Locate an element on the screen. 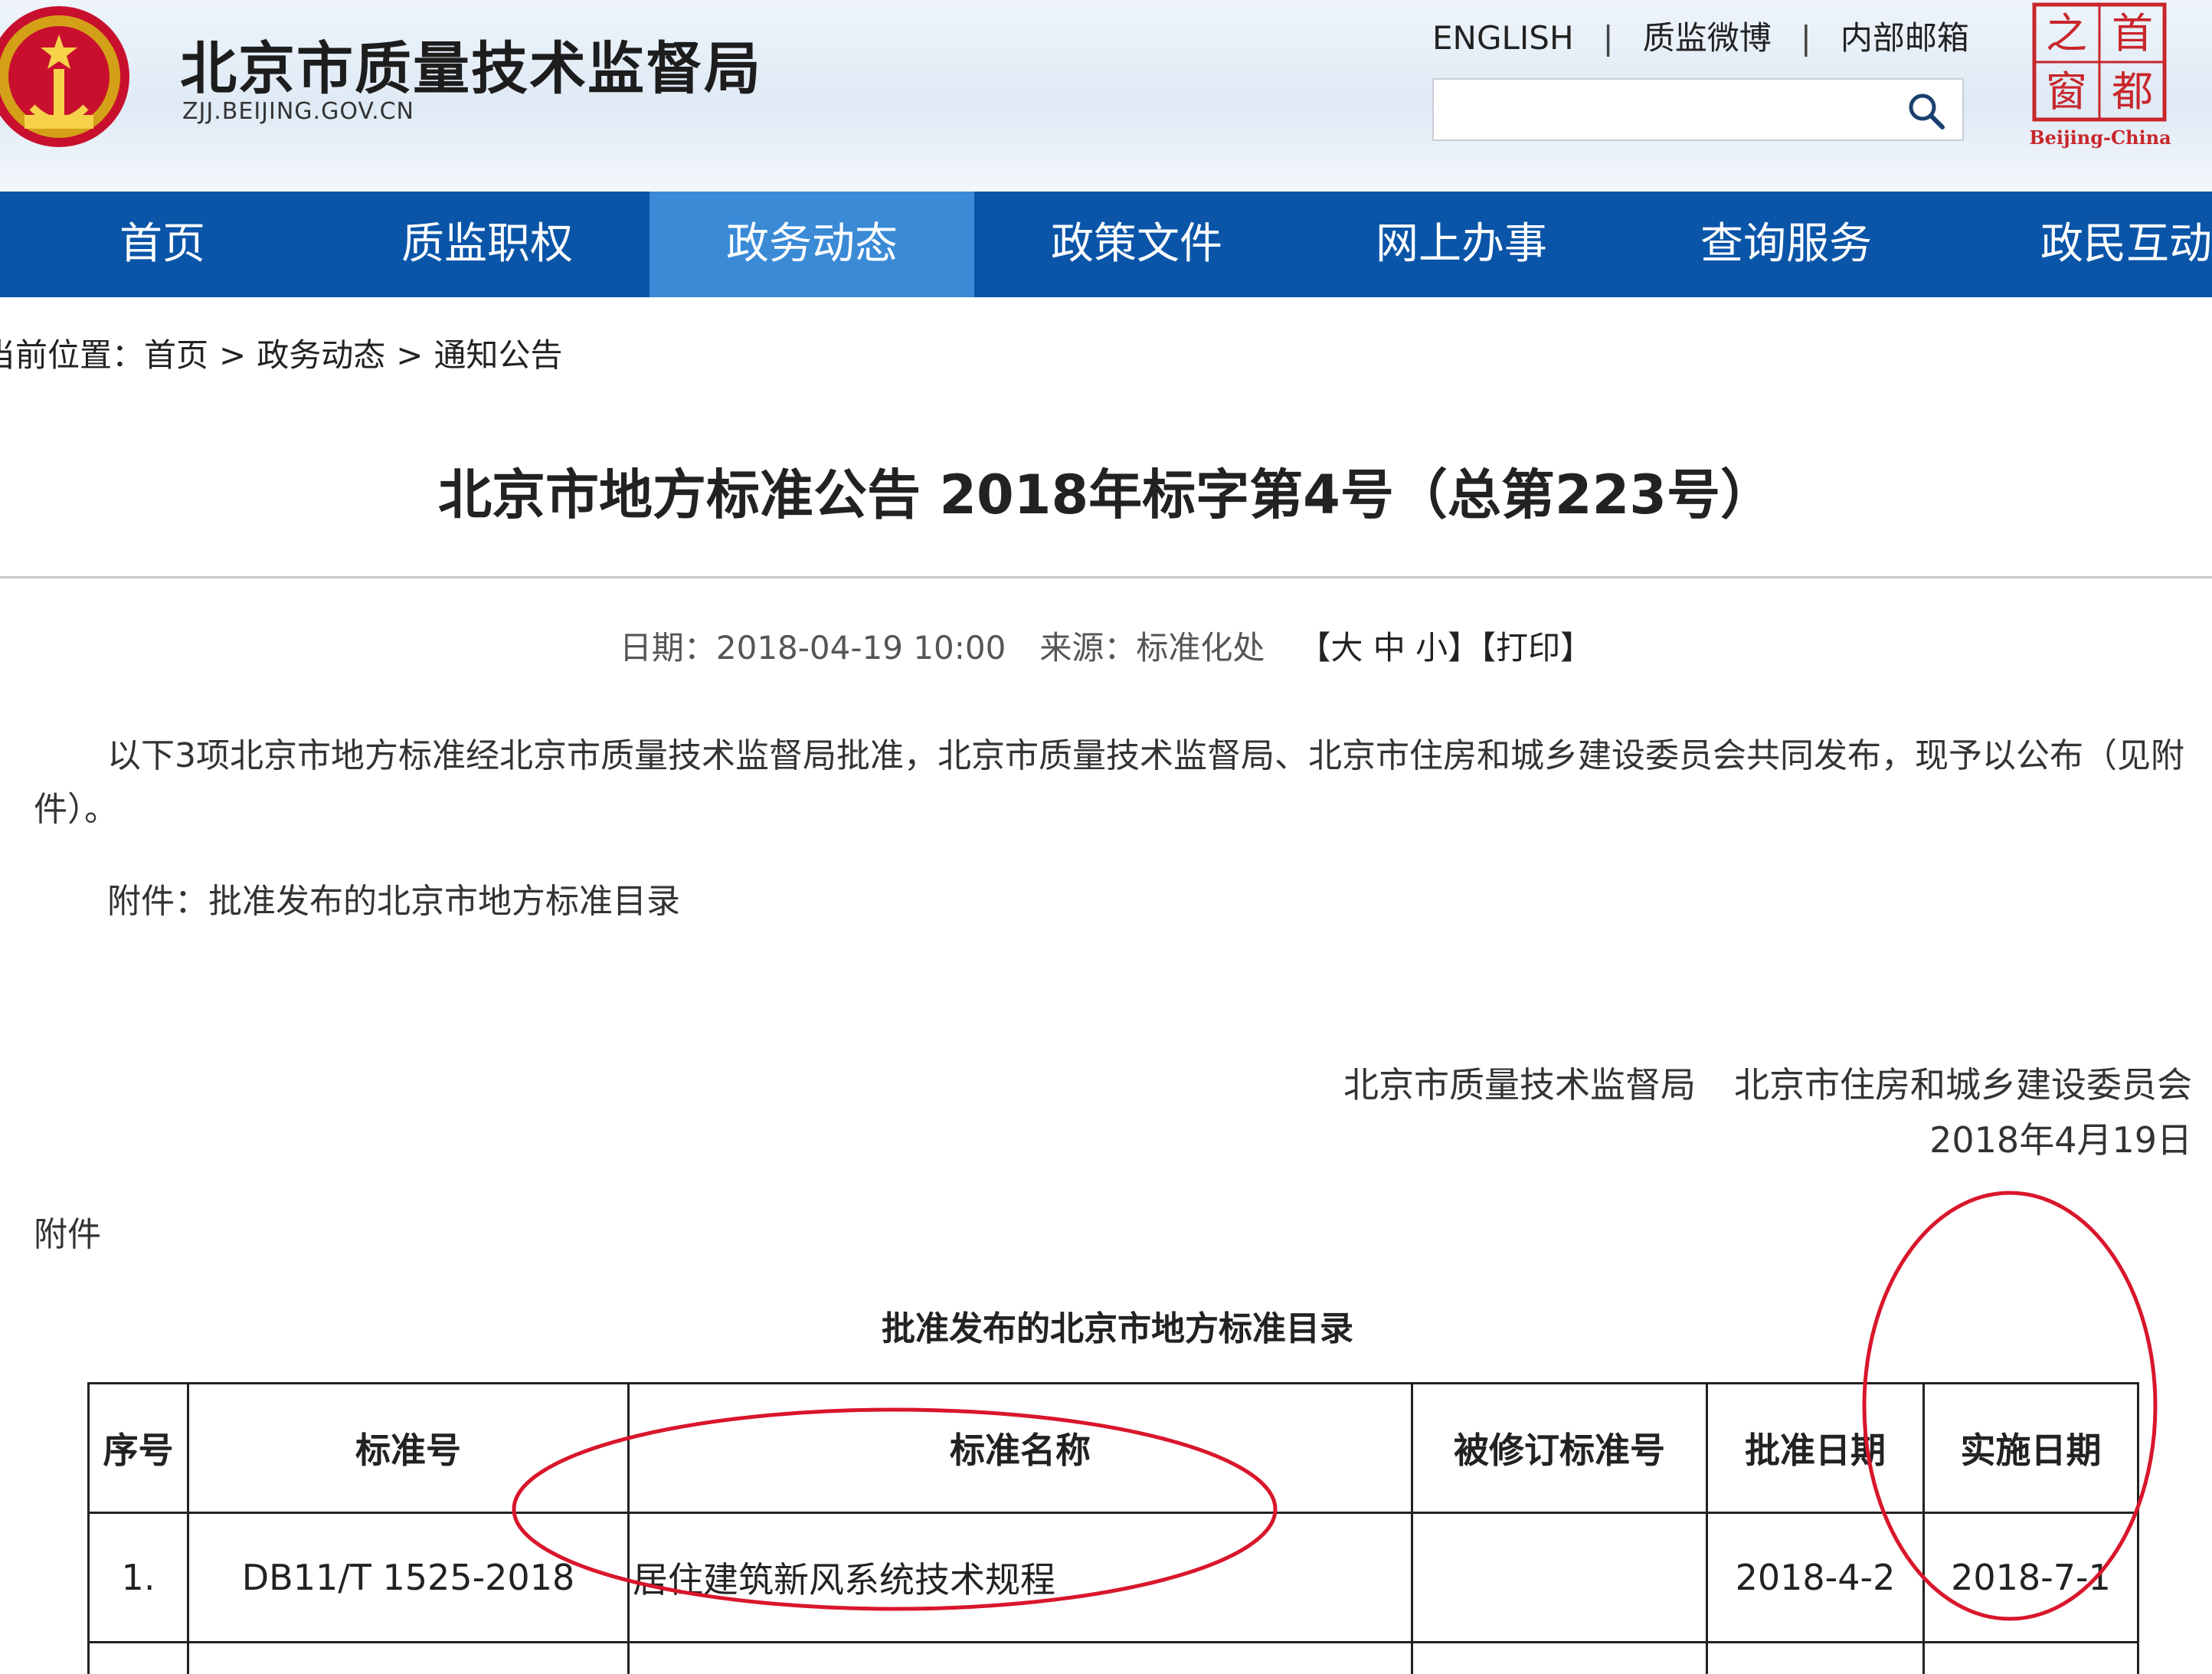 This screenshot has height=1674, width=2212. breadcrumb: 当前位置：首页 > 政务动态 > 通知公告 is located at coordinates (281, 352).